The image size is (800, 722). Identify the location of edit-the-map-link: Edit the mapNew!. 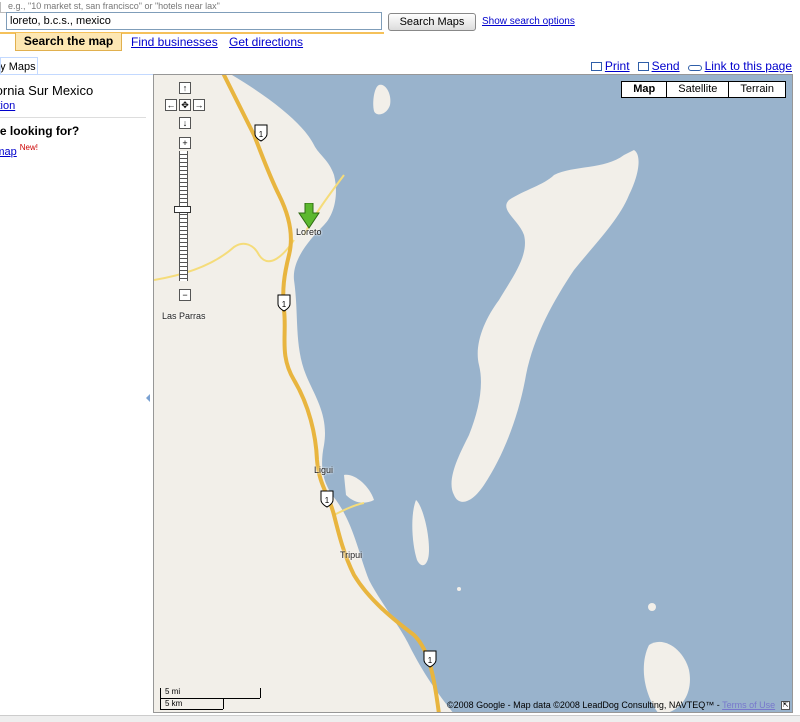
(30, 150).